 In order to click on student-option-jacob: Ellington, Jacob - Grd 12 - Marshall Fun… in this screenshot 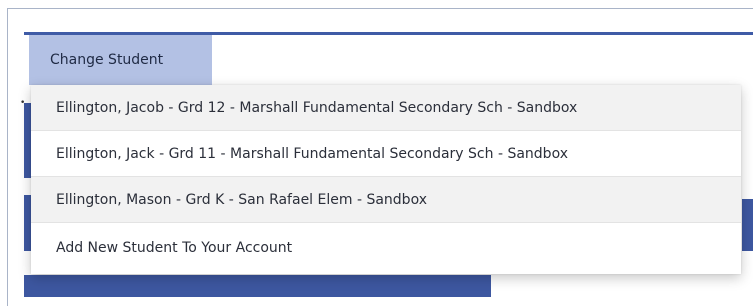, I will do `click(386, 108)`.